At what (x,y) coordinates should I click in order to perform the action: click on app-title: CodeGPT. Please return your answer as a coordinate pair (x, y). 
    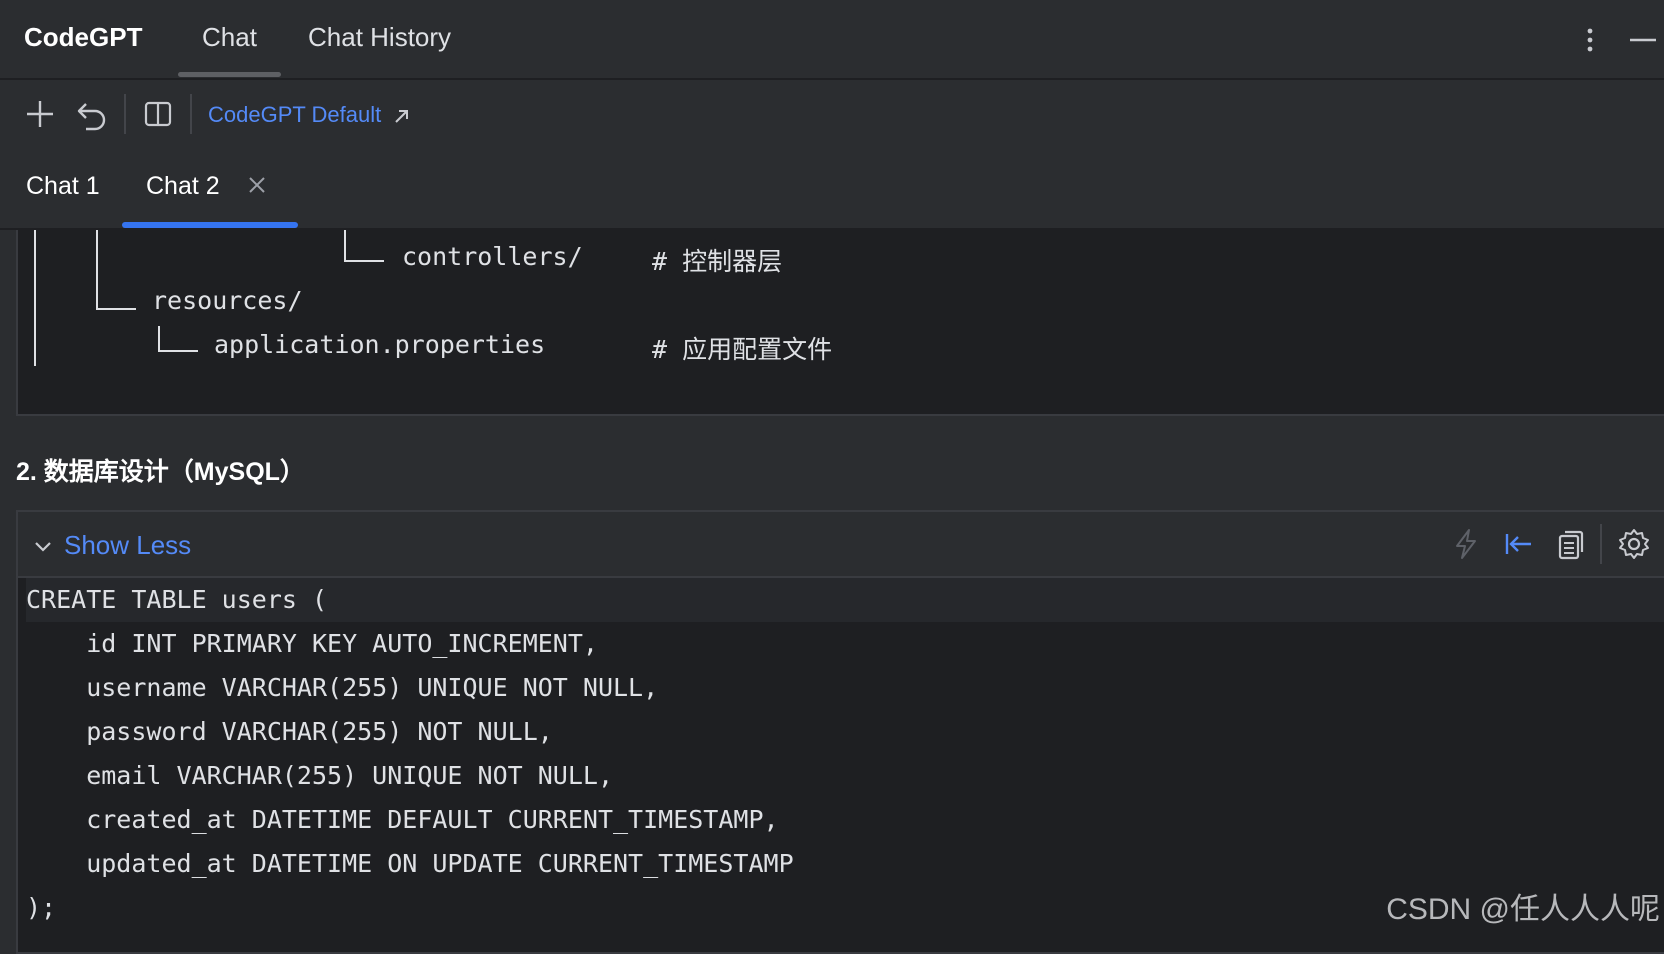
    Looking at the image, I should click on (83, 37).